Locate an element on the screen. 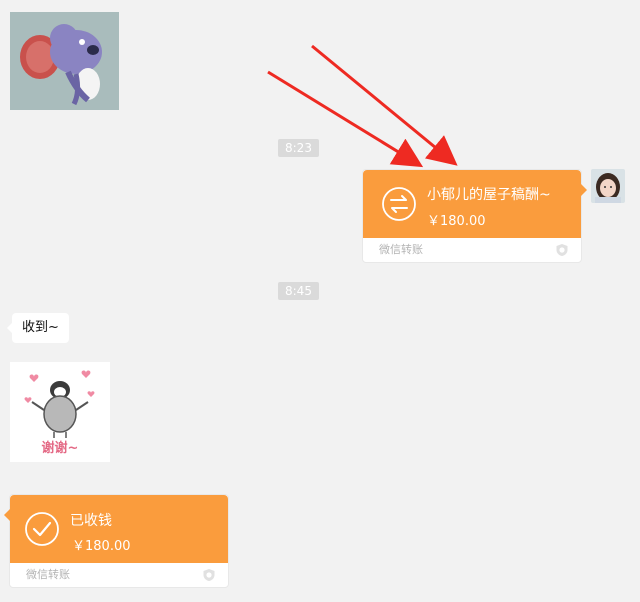 This screenshot has height=602, width=640. penguin-sticker-image: 谢谢~ is located at coordinates (60, 412).